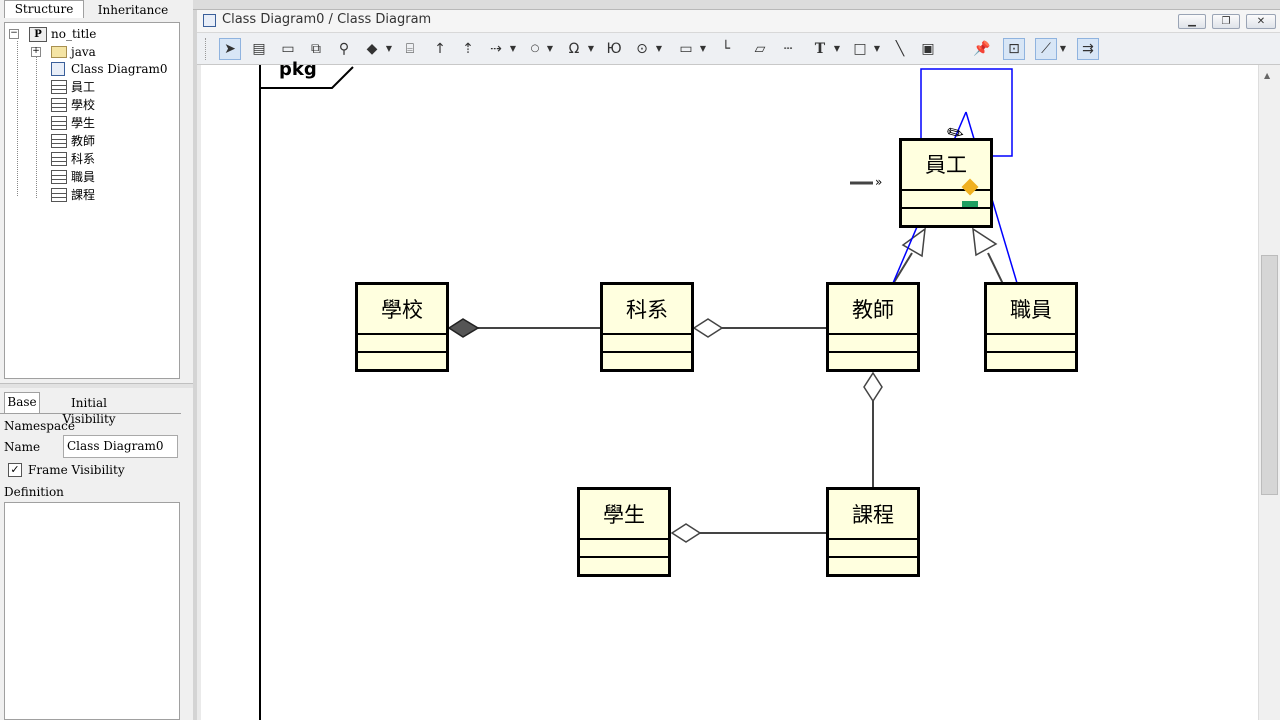  I want to click on definition-label: Definition, so click(34, 492).